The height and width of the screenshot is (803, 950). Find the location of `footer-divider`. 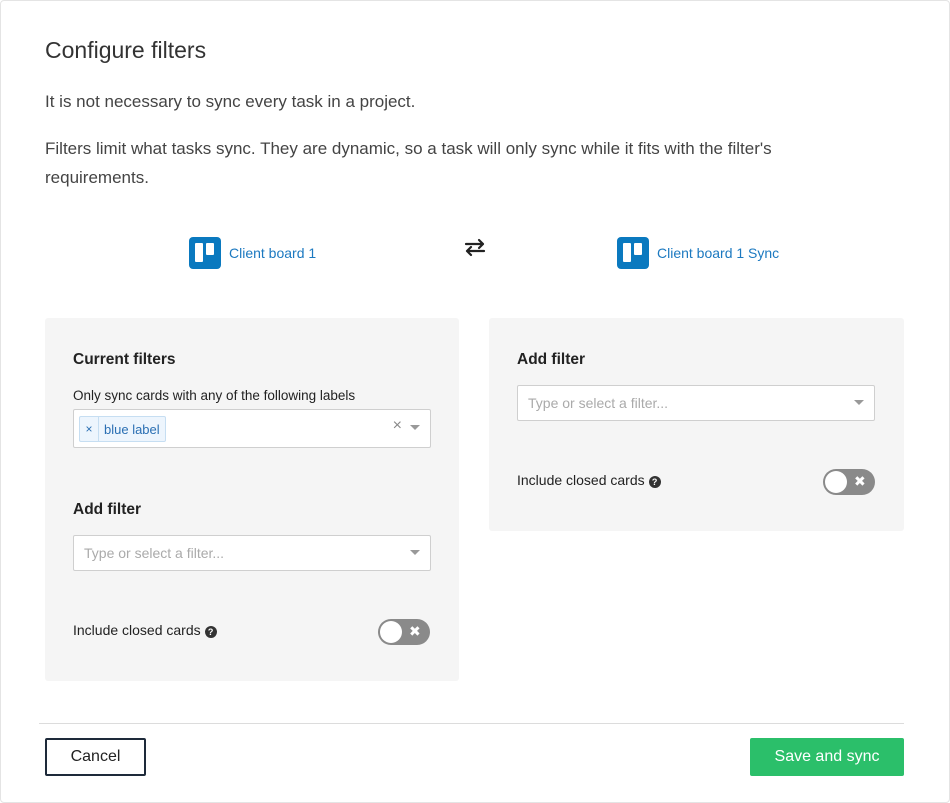

footer-divider is located at coordinates (471, 723).